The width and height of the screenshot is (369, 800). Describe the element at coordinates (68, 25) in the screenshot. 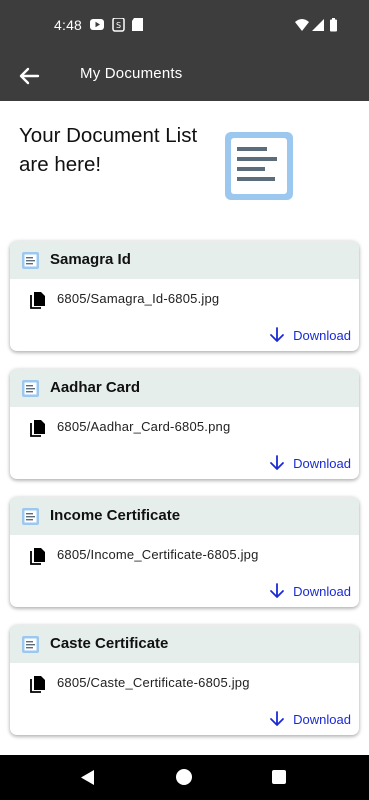

I see `status-time: 4:48` at that location.